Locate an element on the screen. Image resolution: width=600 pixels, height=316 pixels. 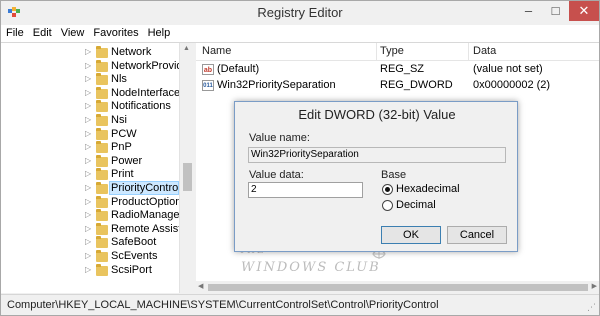
tree-item: ▷ Notifications is located at coordinates (90, 107).